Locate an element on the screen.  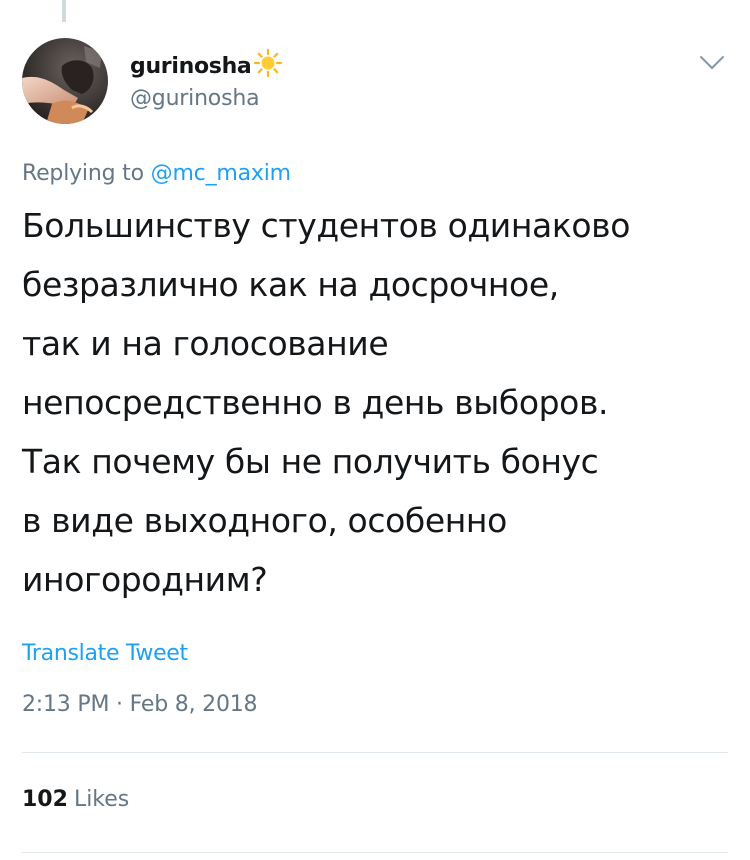
avatar-photo-icon is located at coordinates (65, 81).